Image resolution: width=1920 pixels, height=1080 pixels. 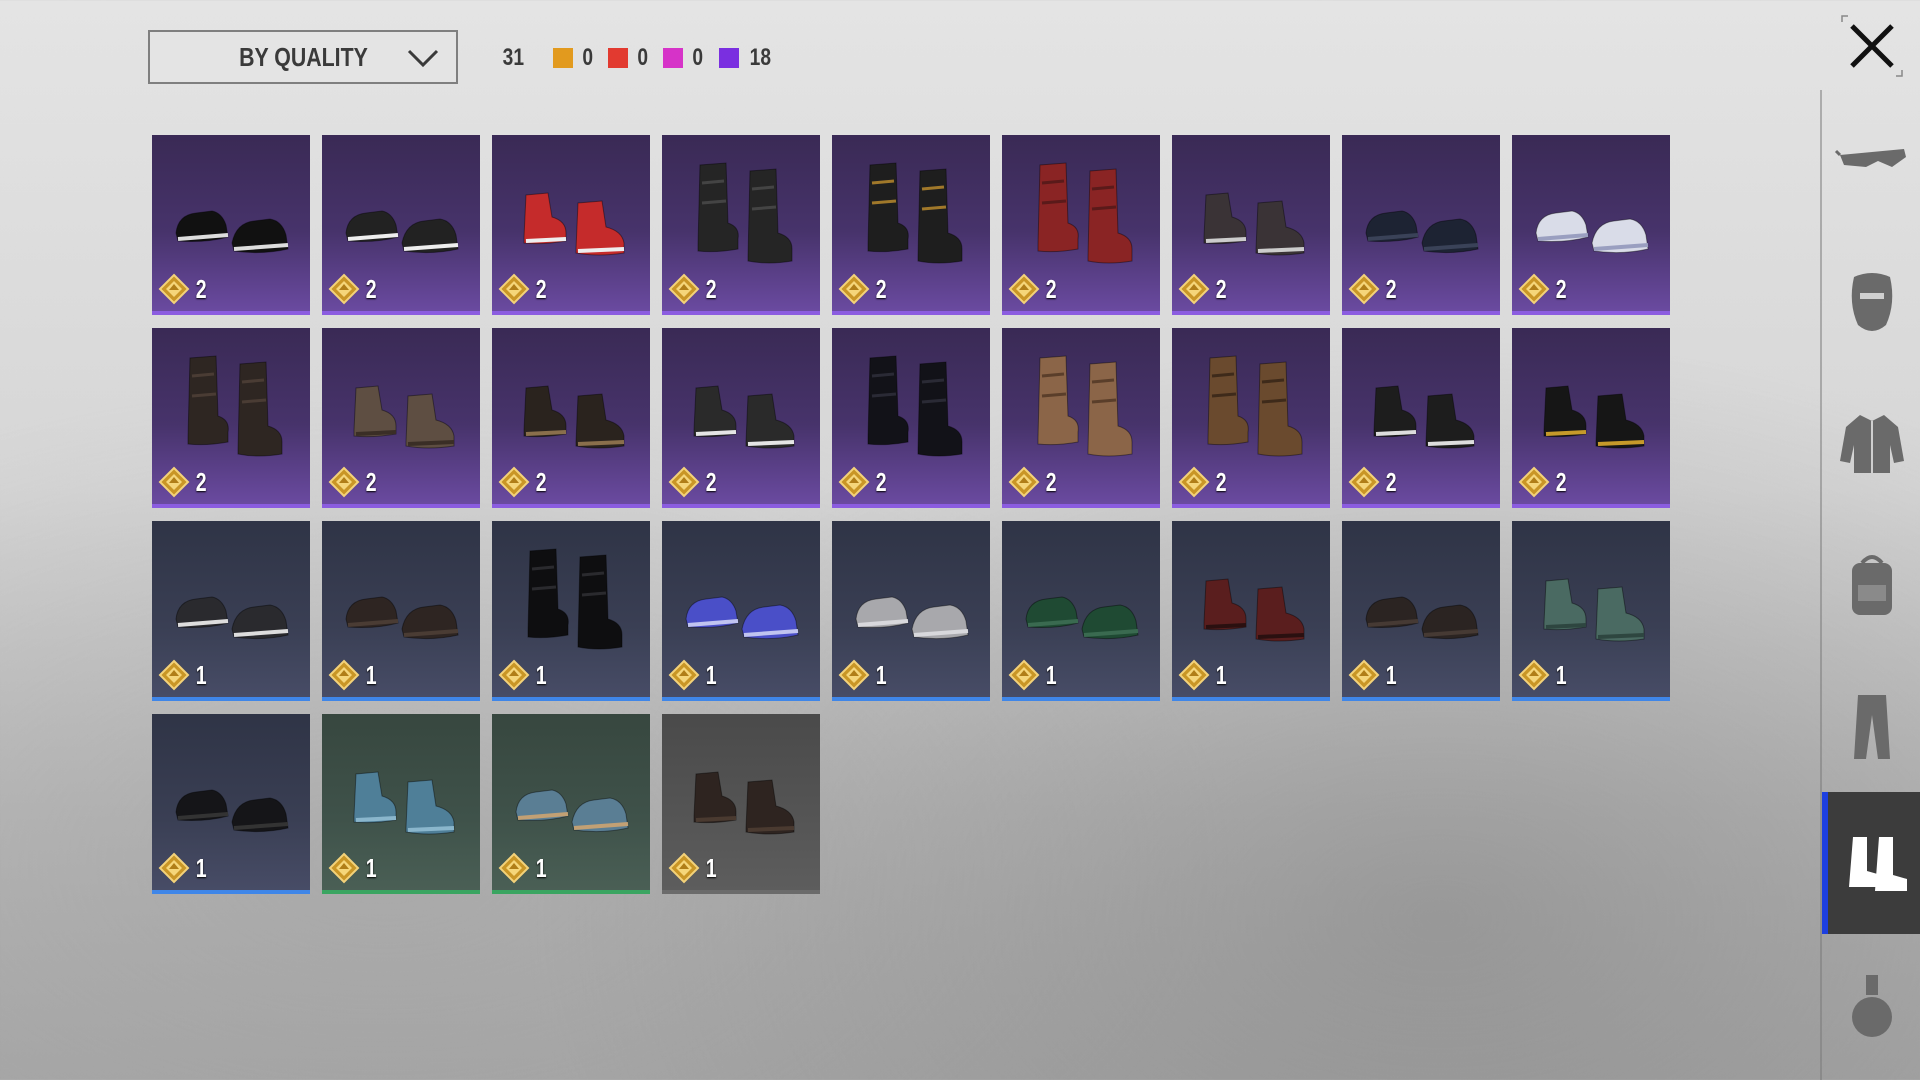 I want to click on legendary-count: 0, so click(x=573, y=58).